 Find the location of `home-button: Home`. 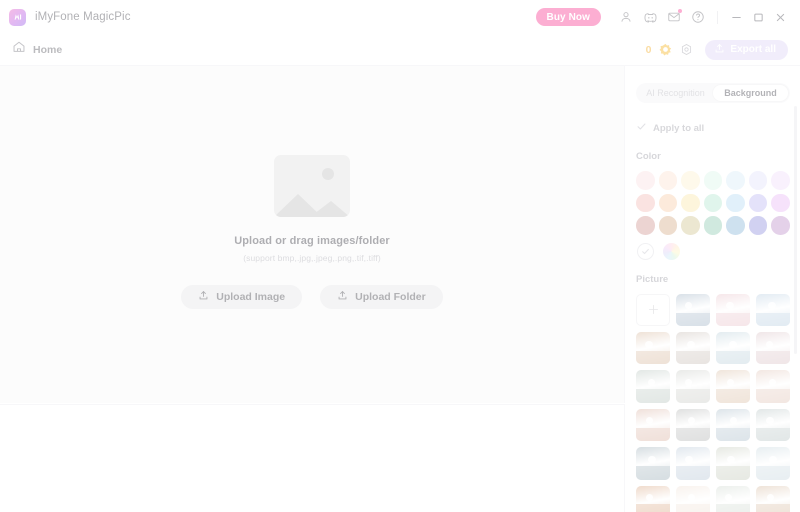

home-button: Home is located at coordinates (37, 49).